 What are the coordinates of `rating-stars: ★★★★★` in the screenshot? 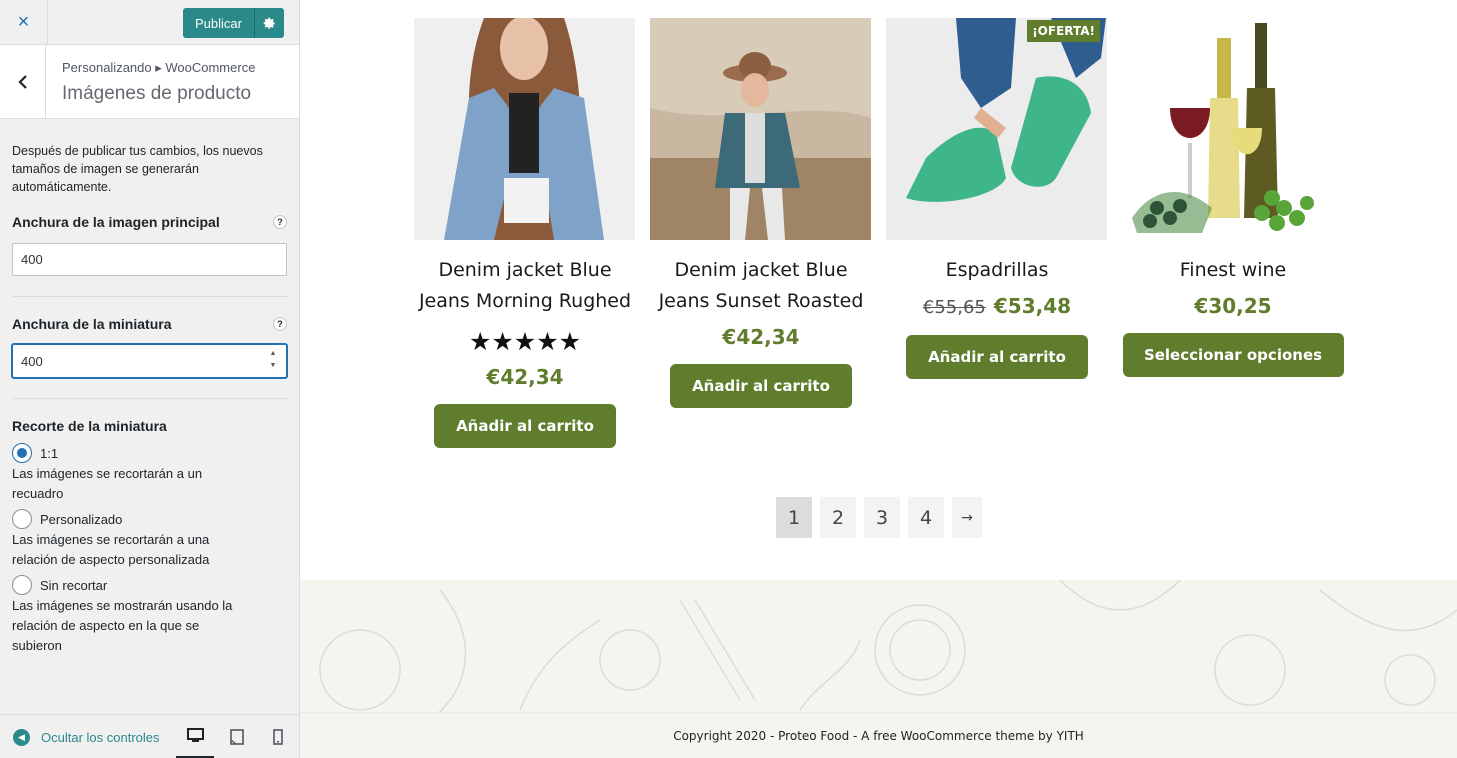 It's located at (525, 341).